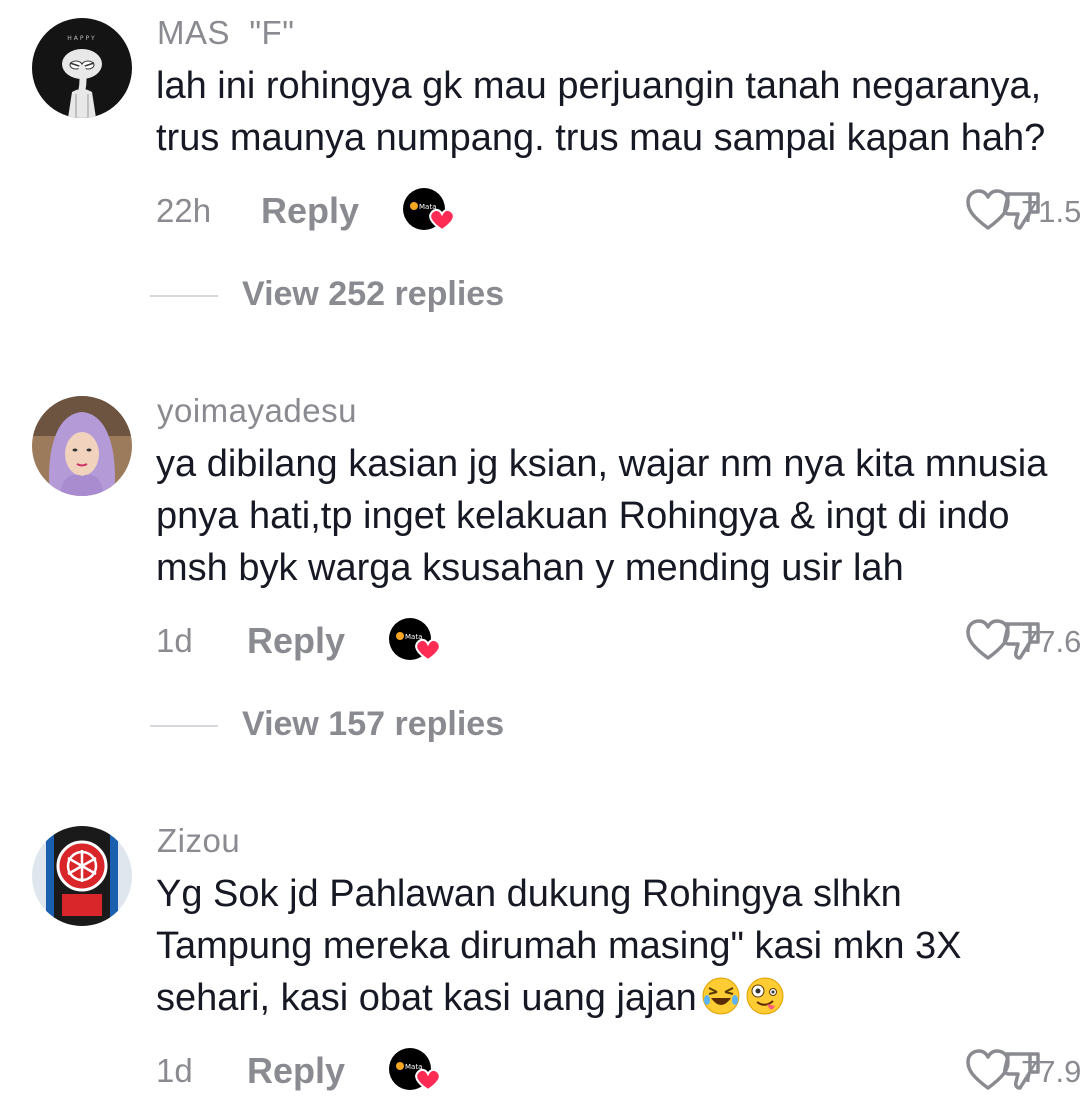 The image size is (1080, 1102). Describe the element at coordinates (81, 38) in the screenshot. I see `avatar-caption: HAPPY` at that location.